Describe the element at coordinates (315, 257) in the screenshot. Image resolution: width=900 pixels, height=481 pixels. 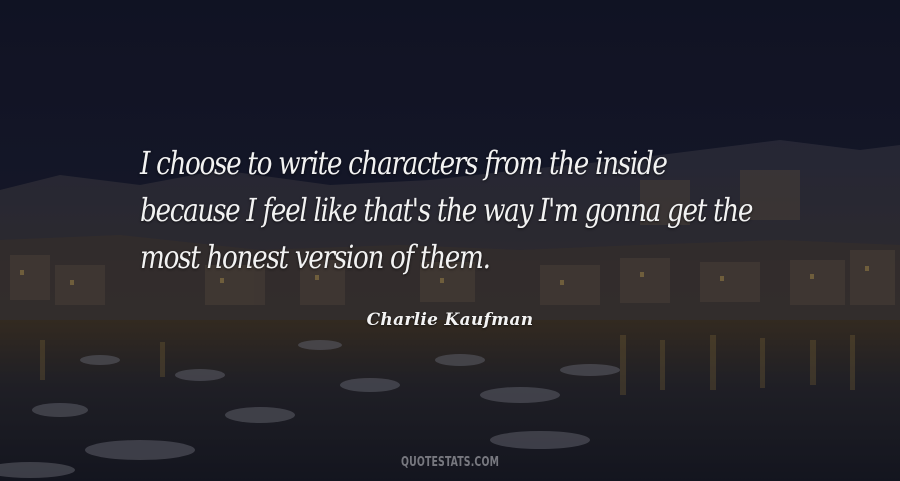
I see `quote-line: most honest version of them.` at that location.